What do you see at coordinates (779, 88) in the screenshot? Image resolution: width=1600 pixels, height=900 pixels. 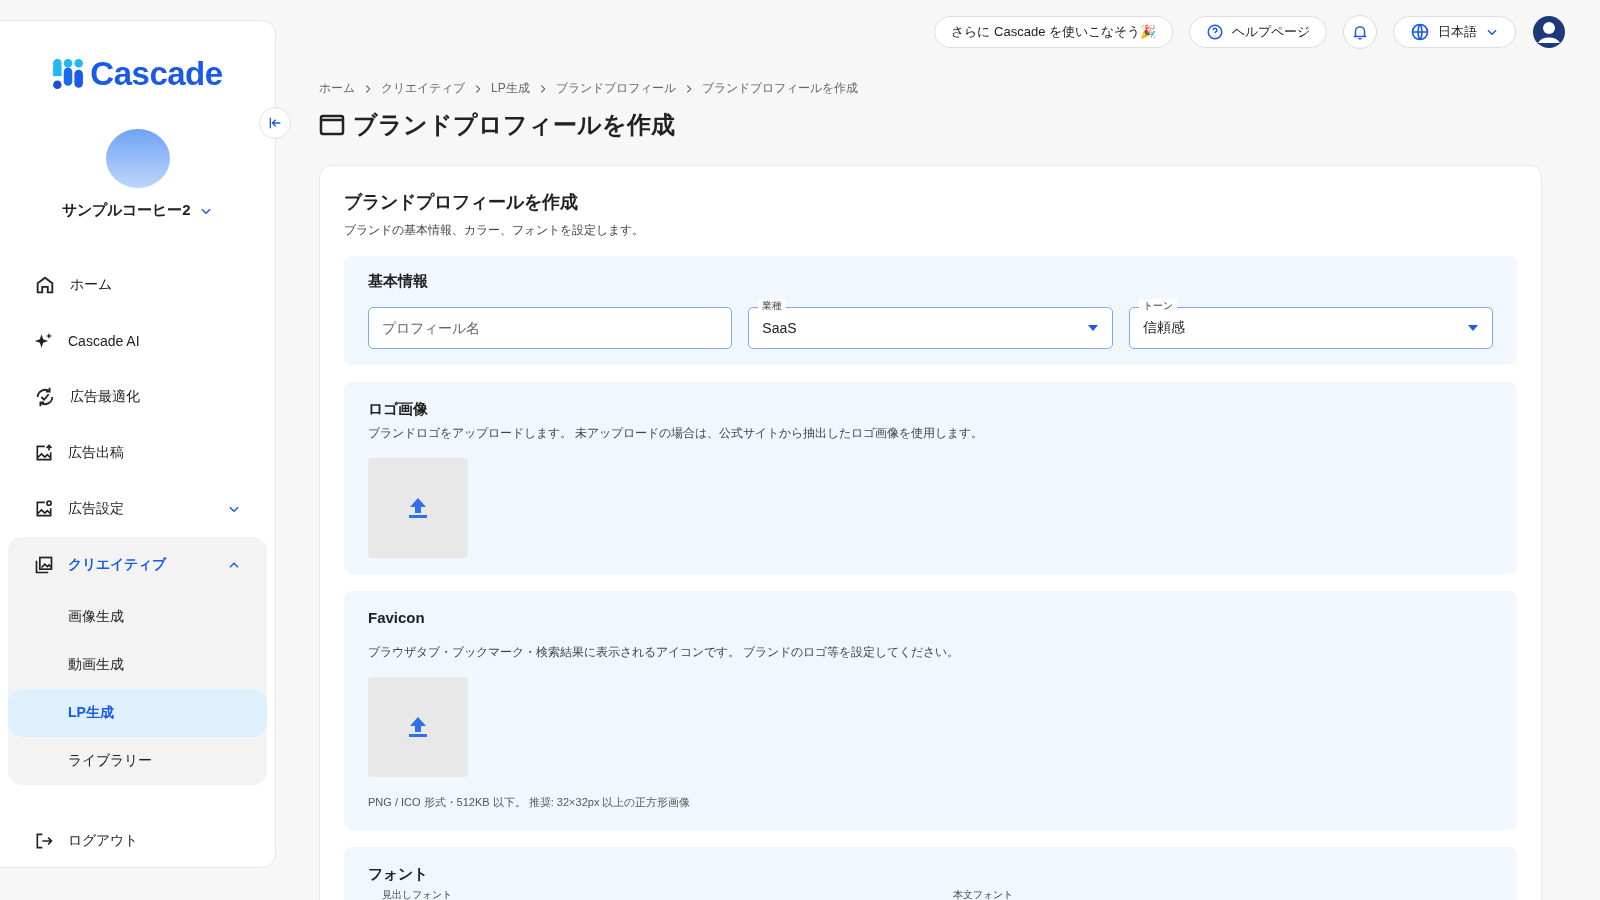 I see `breadcrumb-link: ブランドプロフィールを作成` at bounding box center [779, 88].